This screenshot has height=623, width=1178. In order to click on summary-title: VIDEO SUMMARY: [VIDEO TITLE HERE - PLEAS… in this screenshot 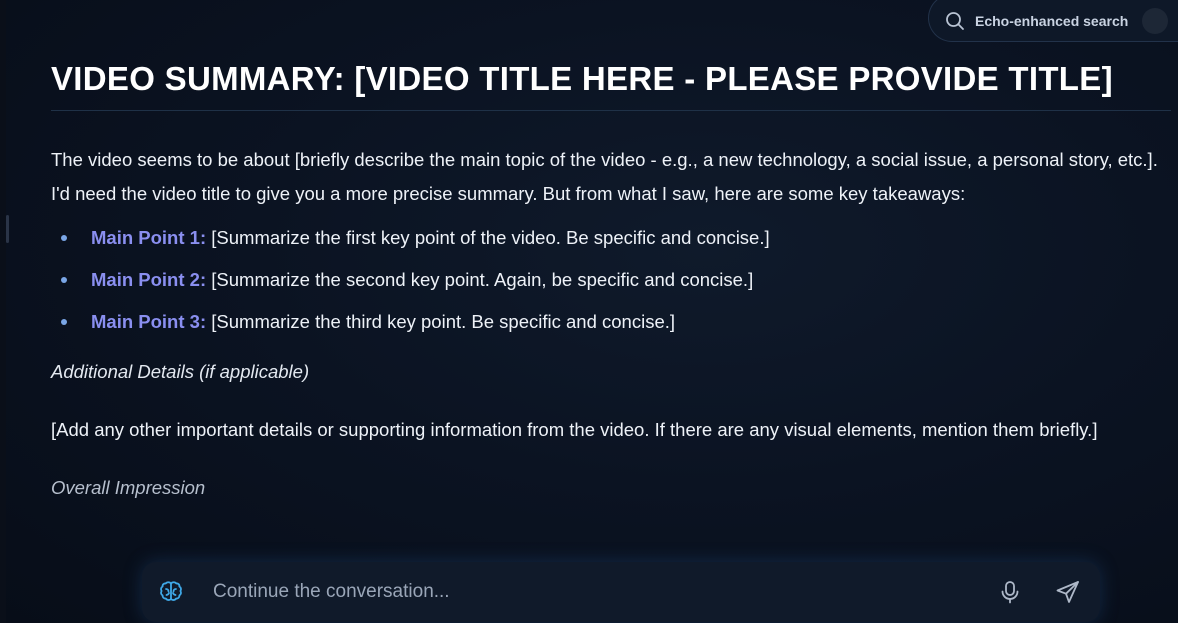, I will do `click(611, 84)`.